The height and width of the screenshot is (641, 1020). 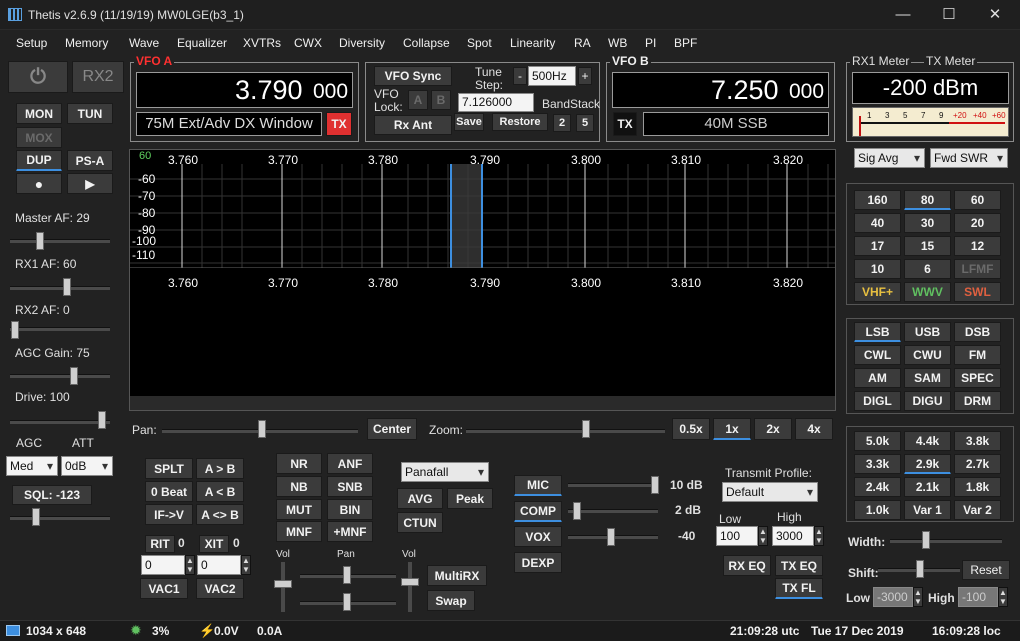 I want to click on vac2-button: VAC2, so click(x=220, y=588).